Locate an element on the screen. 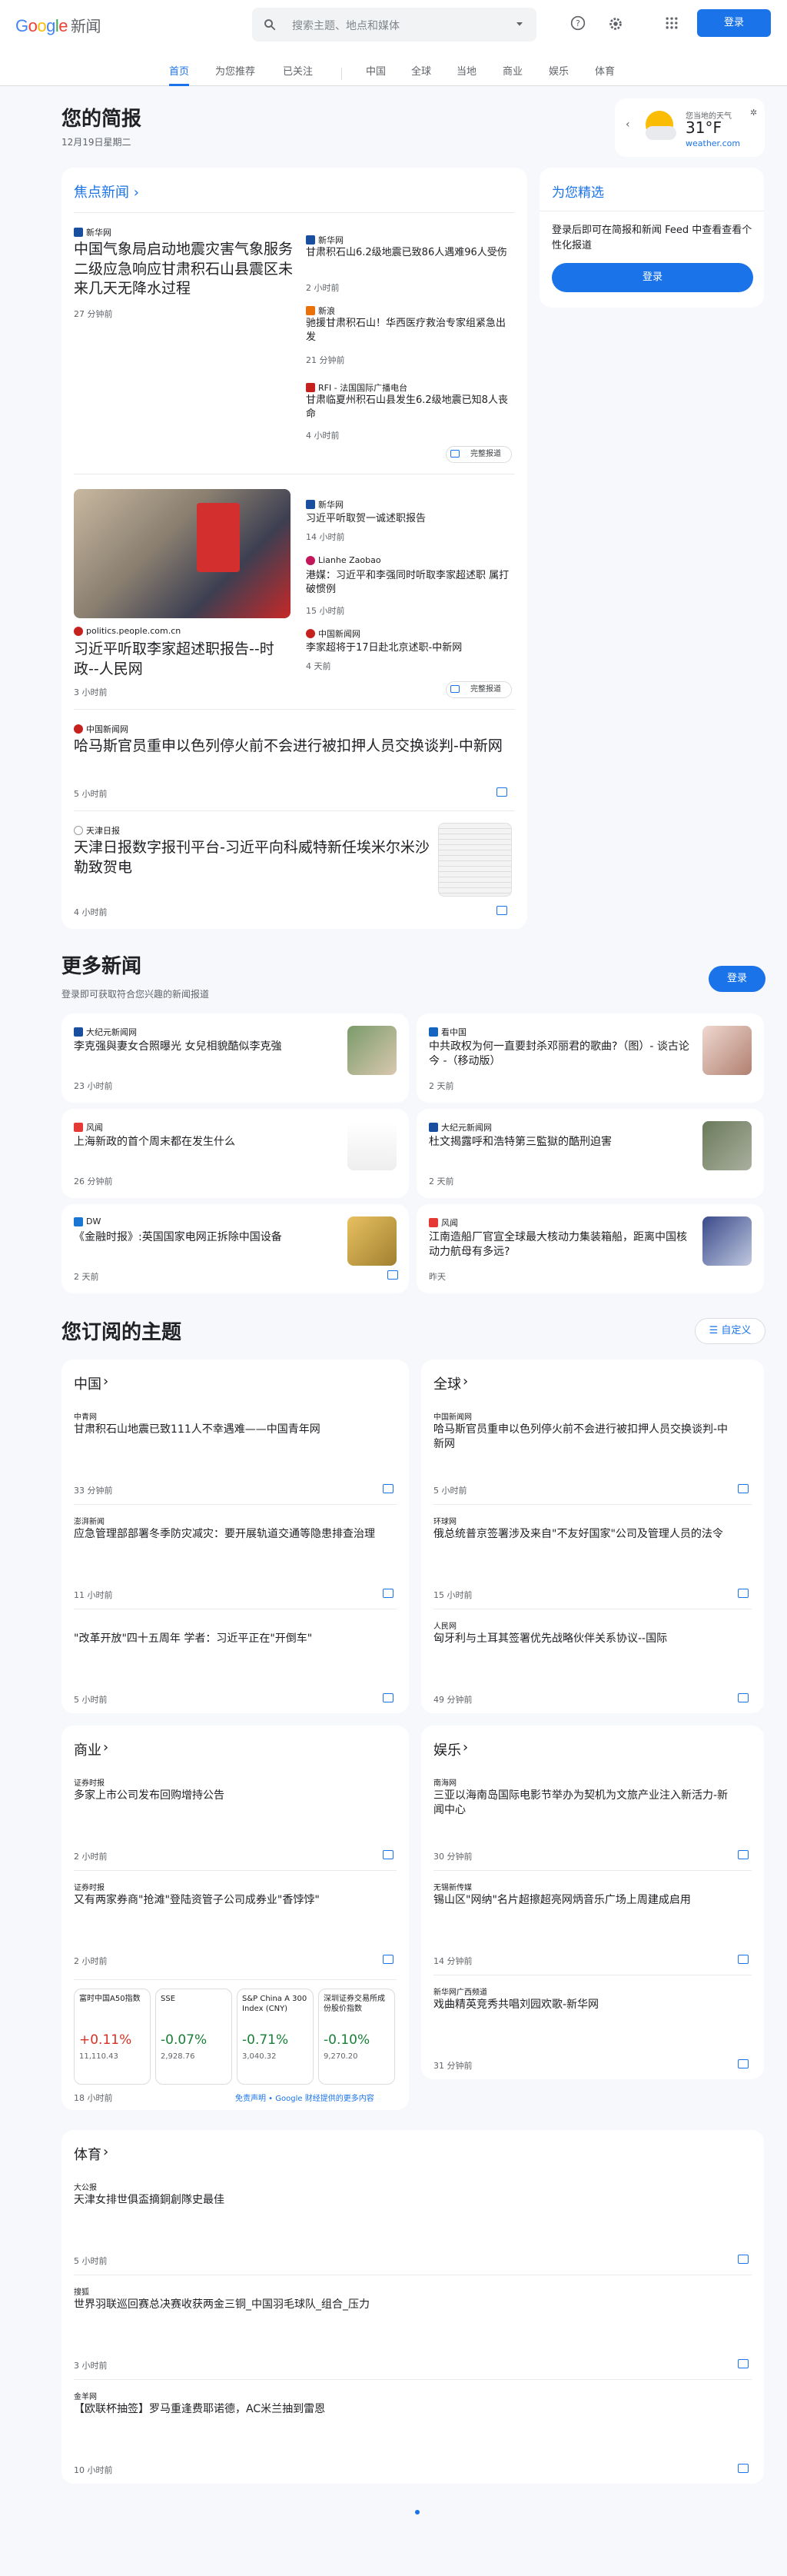  google-news-logo: Google 新闻 is located at coordinates (58, 25).